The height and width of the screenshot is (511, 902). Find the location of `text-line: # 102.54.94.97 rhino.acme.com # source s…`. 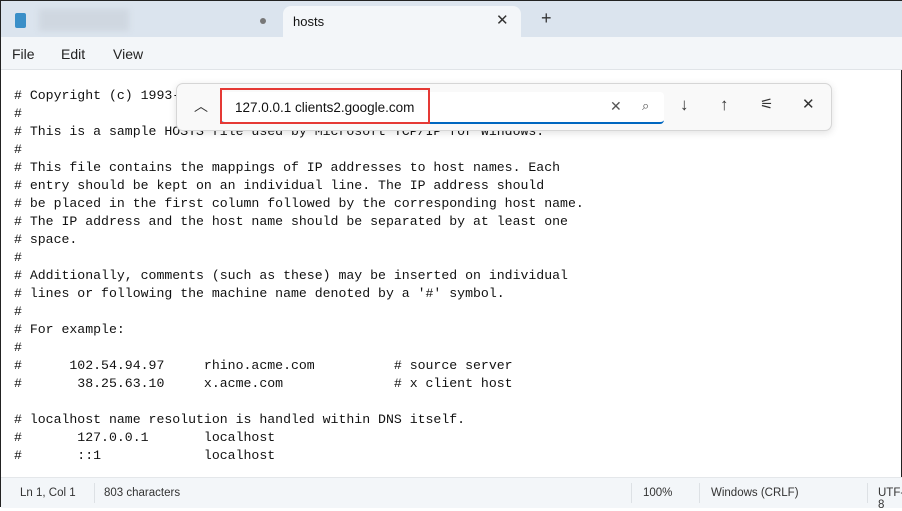

text-line: # 102.54.94.97 rhino.acme.com # source s… is located at coordinates (263, 365).